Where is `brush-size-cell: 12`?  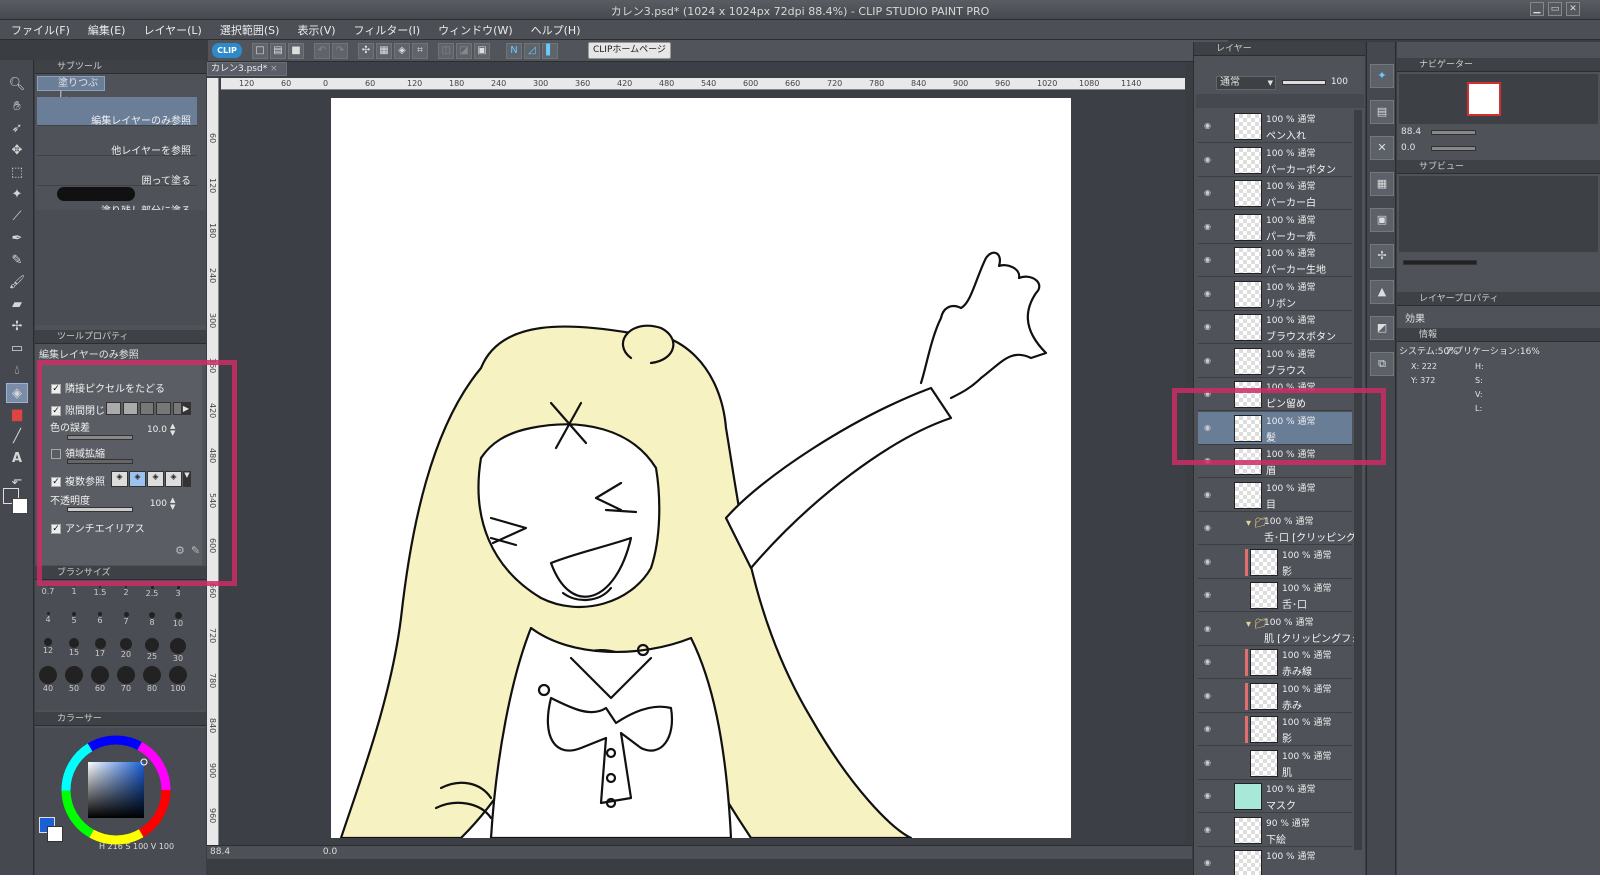
brush-size-cell: 12 is located at coordinates (48, 650).